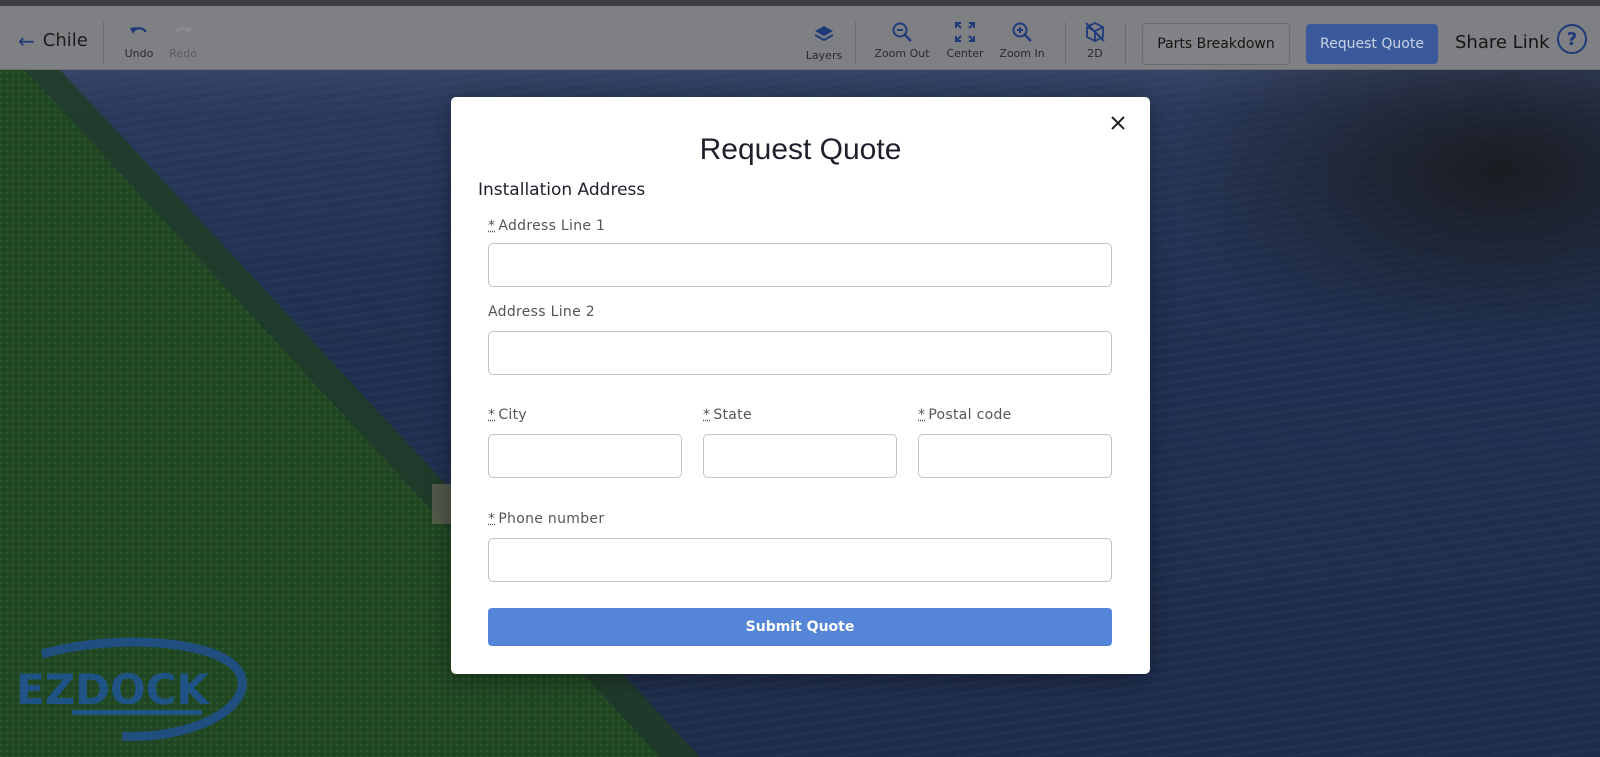  Describe the element at coordinates (585, 456) in the screenshot. I see `city-input` at that location.